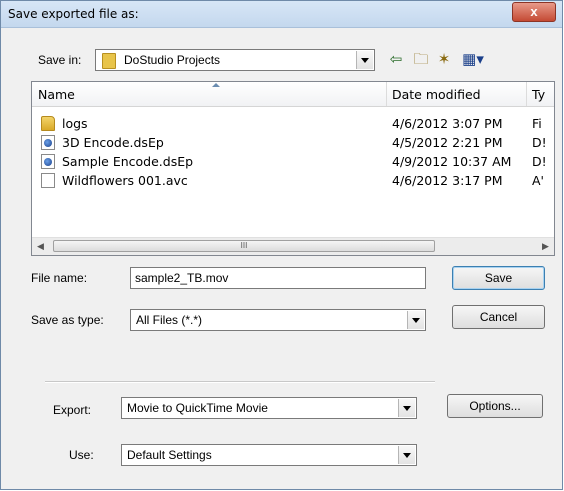 This screenshot has width=564, height=491. What do you see at coordinates (59, 278) in the screenshot?
I see `file-name-label: File name:` at bounding box center [59, 278].